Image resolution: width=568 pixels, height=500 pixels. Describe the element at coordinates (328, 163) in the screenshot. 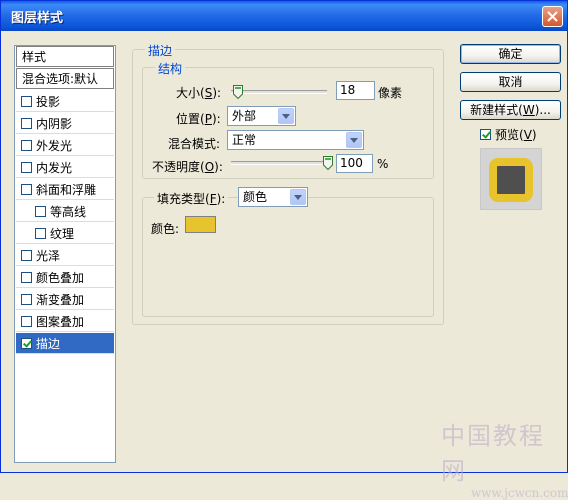

I see `opacity-slider-thumb` at that location.